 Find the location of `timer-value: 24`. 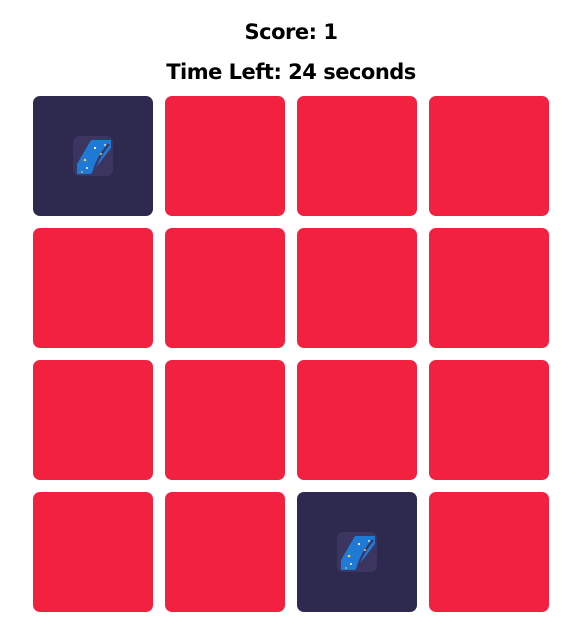

timer-value: 24 is located at coordinates (302, 72).